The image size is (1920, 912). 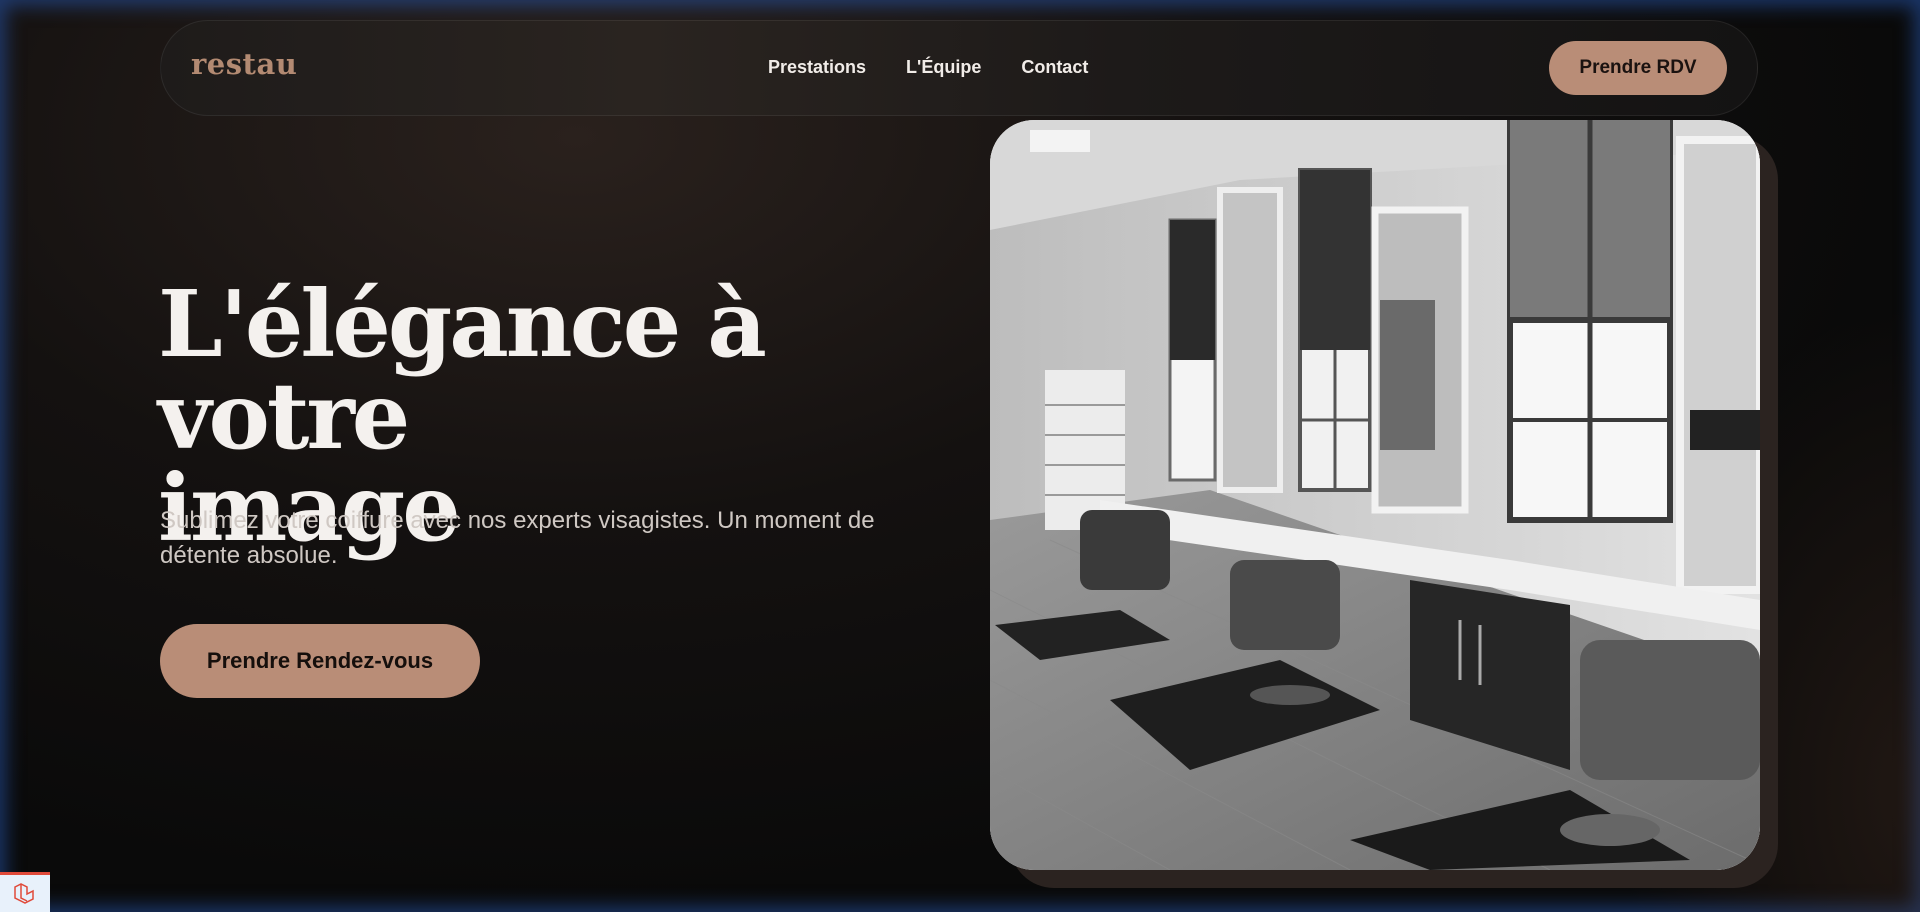 What do you see at coordinates (943, 67) in the screenshot?
I see `nav-link-equipe: L'Équipe` at bounding box center [943, 67].